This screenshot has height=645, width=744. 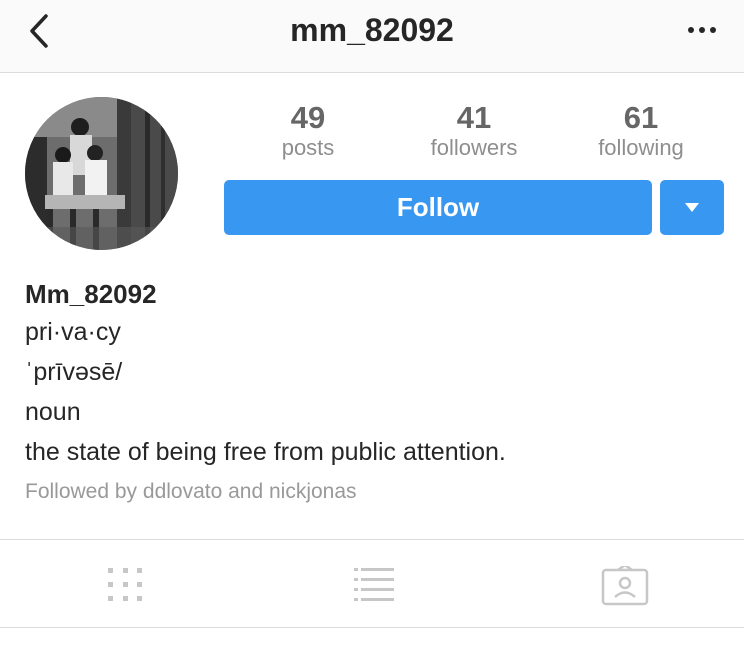 I want to click on tab-grid, so click(x=126, y=586).